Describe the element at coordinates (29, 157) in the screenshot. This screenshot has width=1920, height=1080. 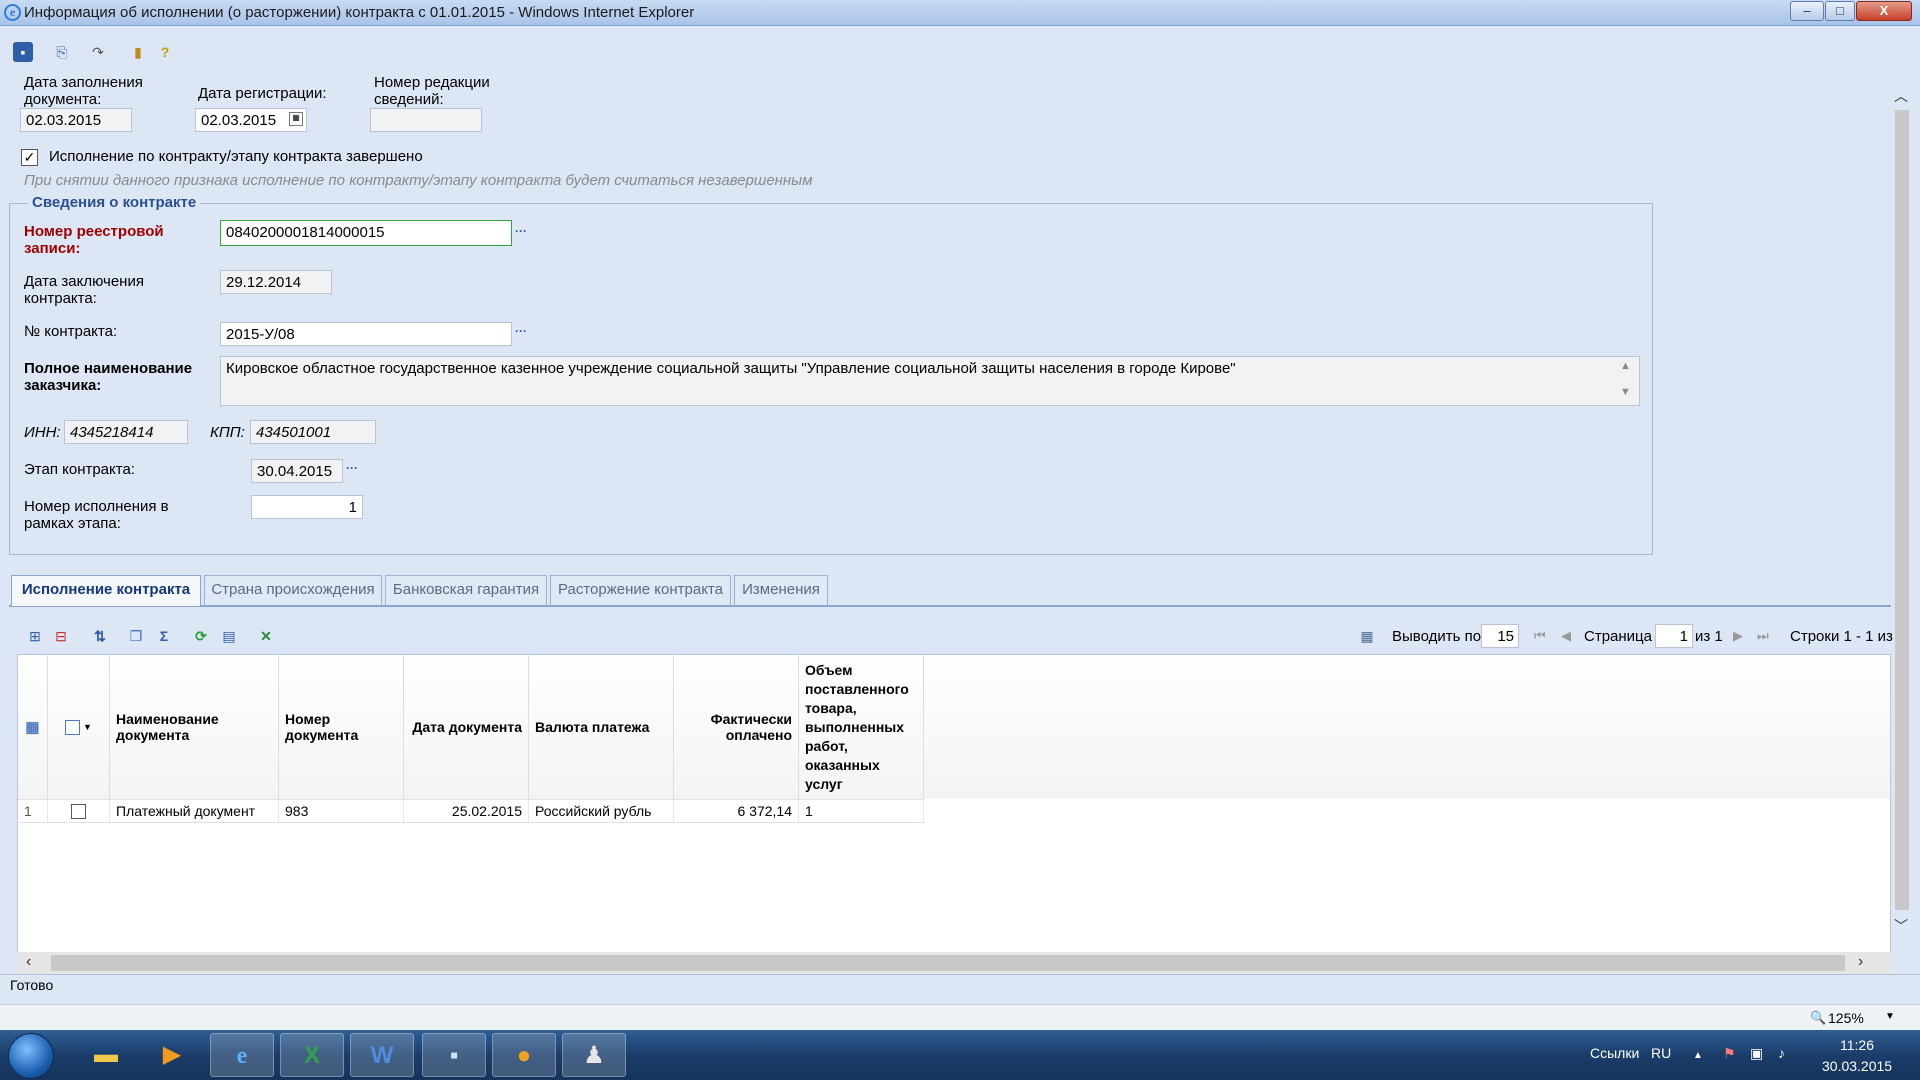
I see `completion-checkbox: ✓` at that location.